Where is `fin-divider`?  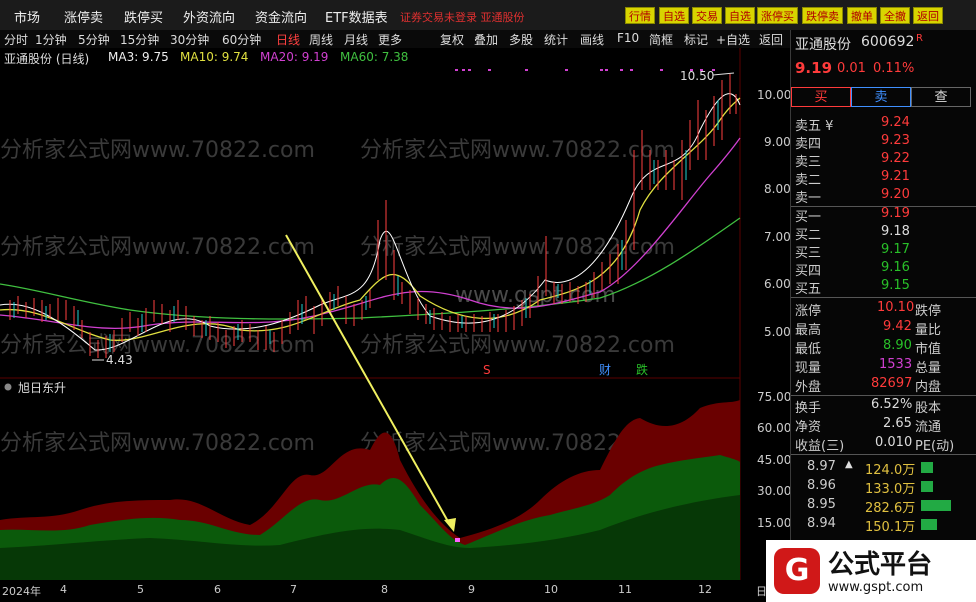
fin-divider is located at coordinates (883, 395).